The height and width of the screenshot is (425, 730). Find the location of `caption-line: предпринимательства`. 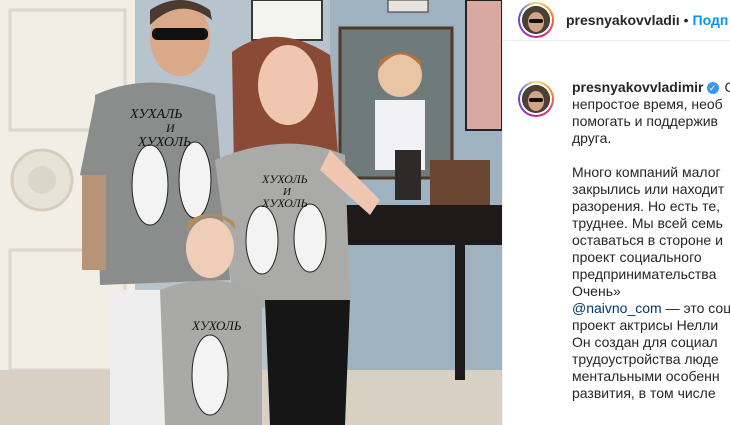

caption-line: предпринимательства is located at coordinates (644, 274).